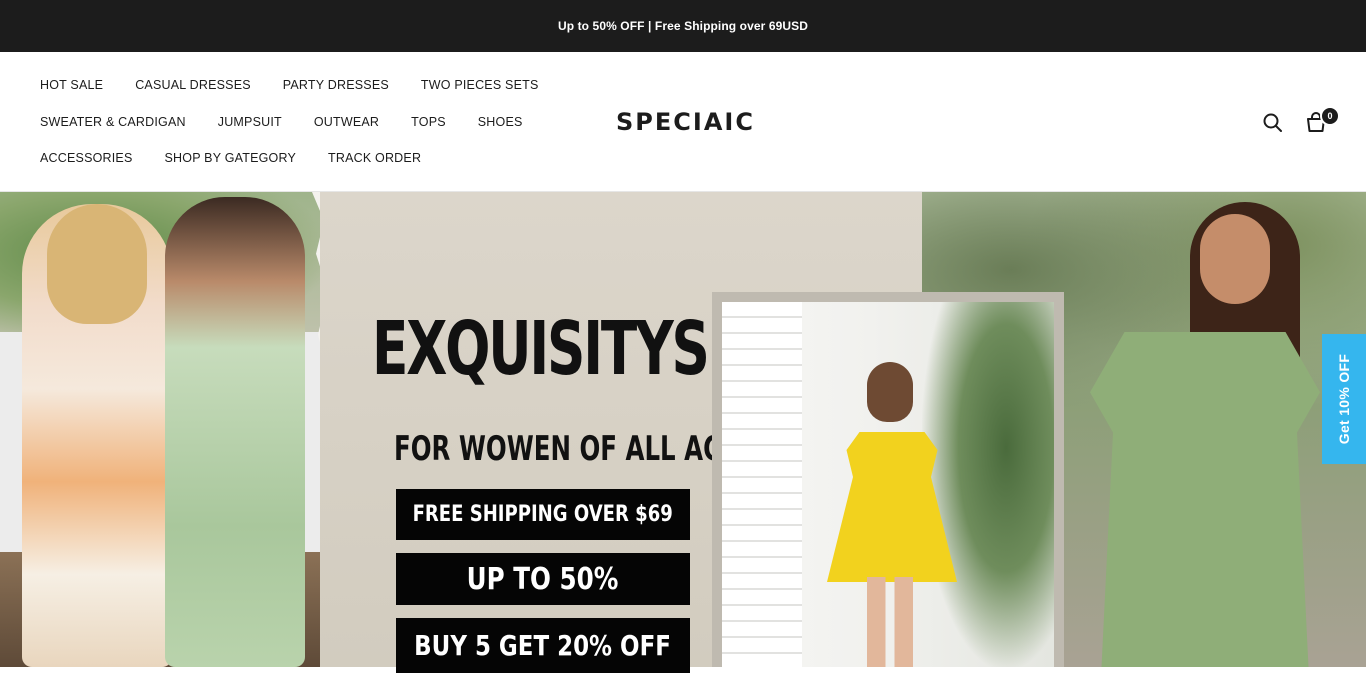 The height and width of the screenshot is (673, 1366). Describe the element at coordinates (543, 645) in the screenshot. I see `promo-buy-5-get-20: BUY 5 GET 20% OFF` at that location.